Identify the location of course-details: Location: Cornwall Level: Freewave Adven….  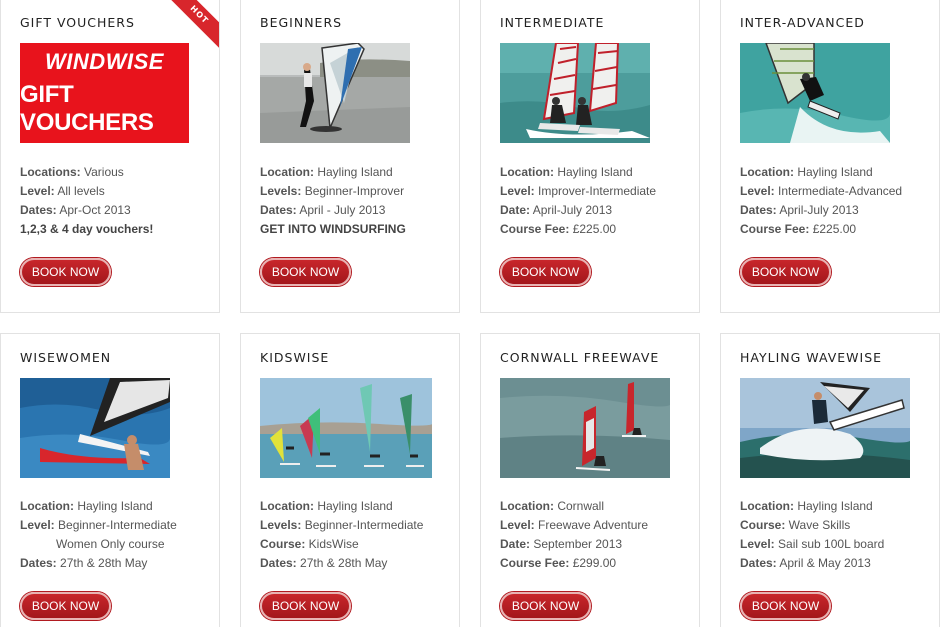
(574, 535).